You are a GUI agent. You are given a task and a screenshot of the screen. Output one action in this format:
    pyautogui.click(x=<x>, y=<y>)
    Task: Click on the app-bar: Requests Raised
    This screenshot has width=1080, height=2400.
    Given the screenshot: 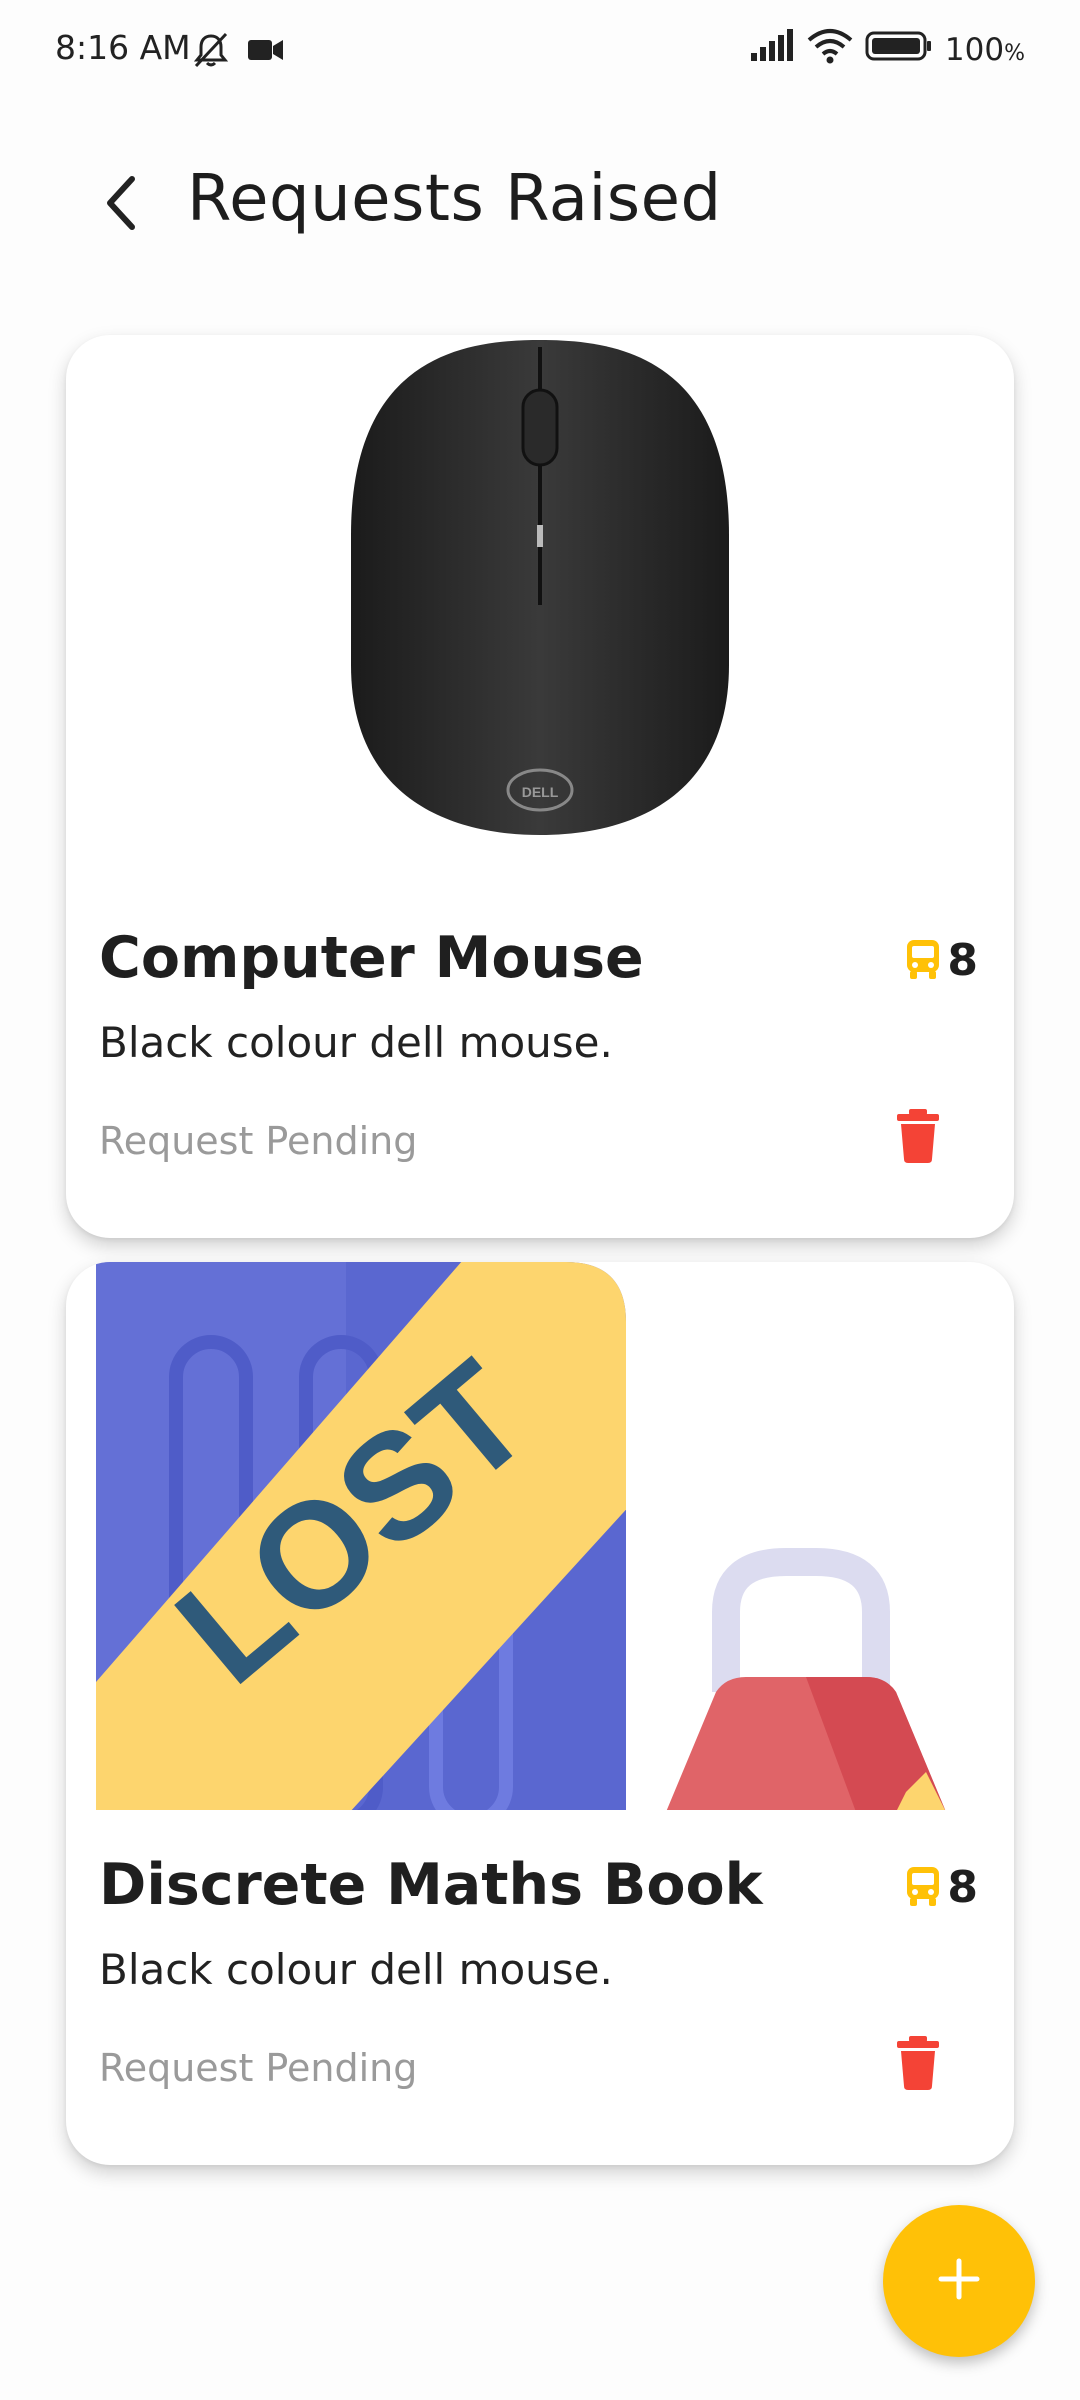 What is the action you would take?
    pyautogui.click(x=540, y=205)
    